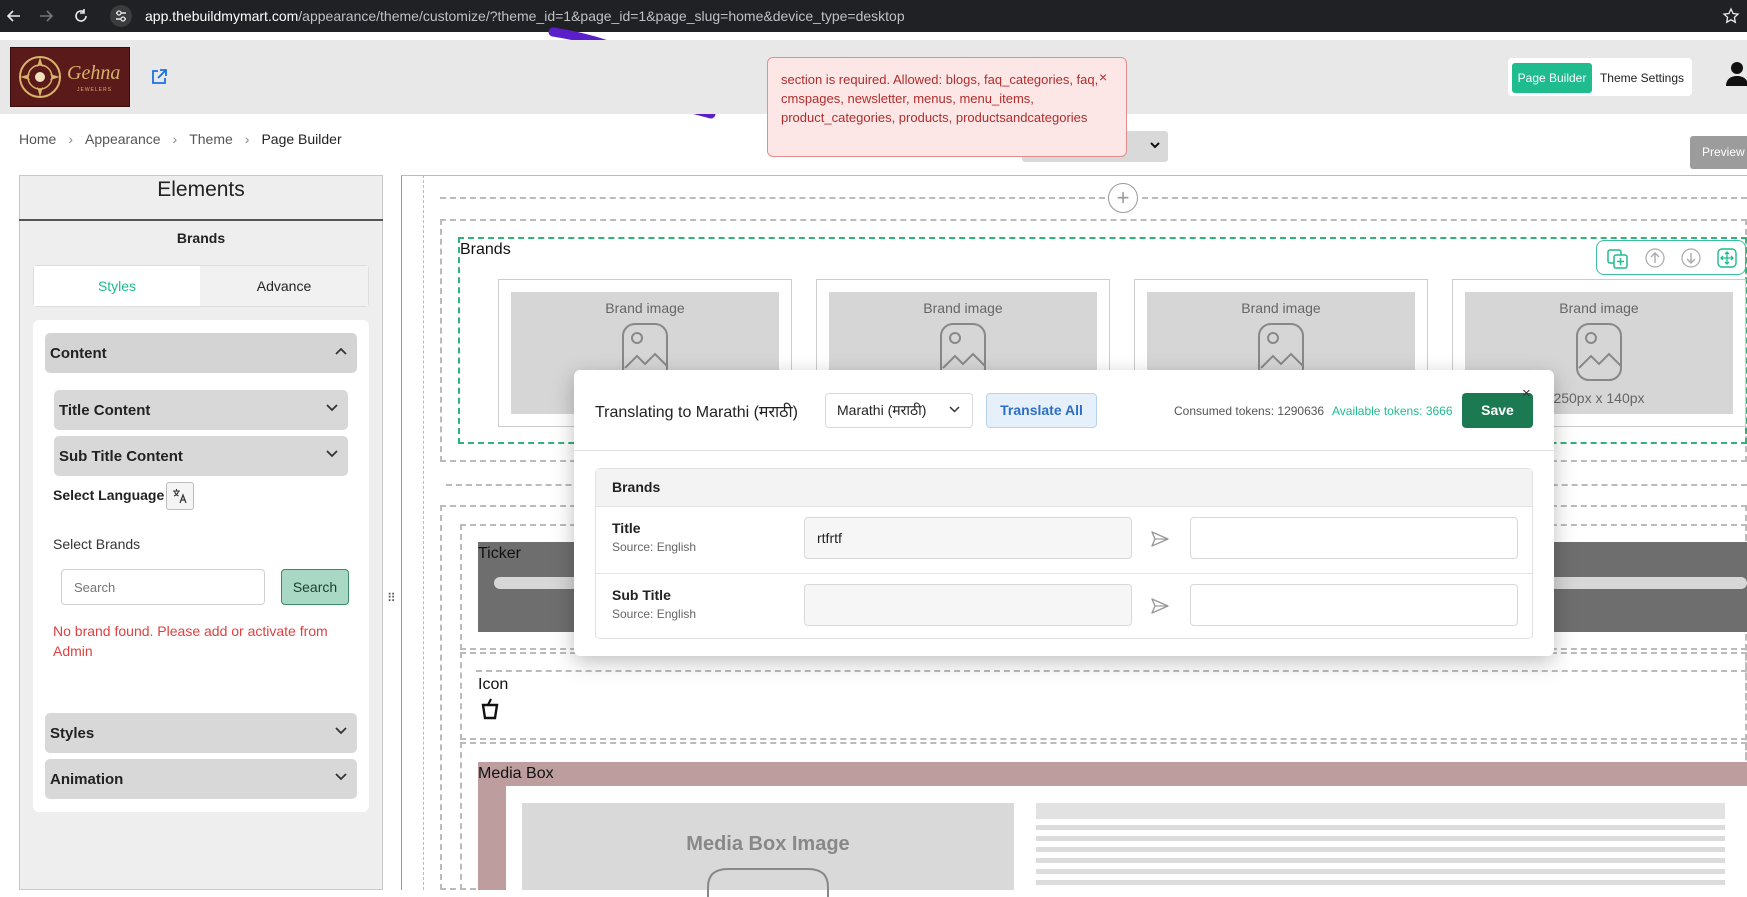 The width and height of the screenshot is (1747, 897). What do you see at coordinates (1392, 411) in the screenshot?
I see `available-tokens: Available tokens: 3666` at bounding box center [1392, 411].